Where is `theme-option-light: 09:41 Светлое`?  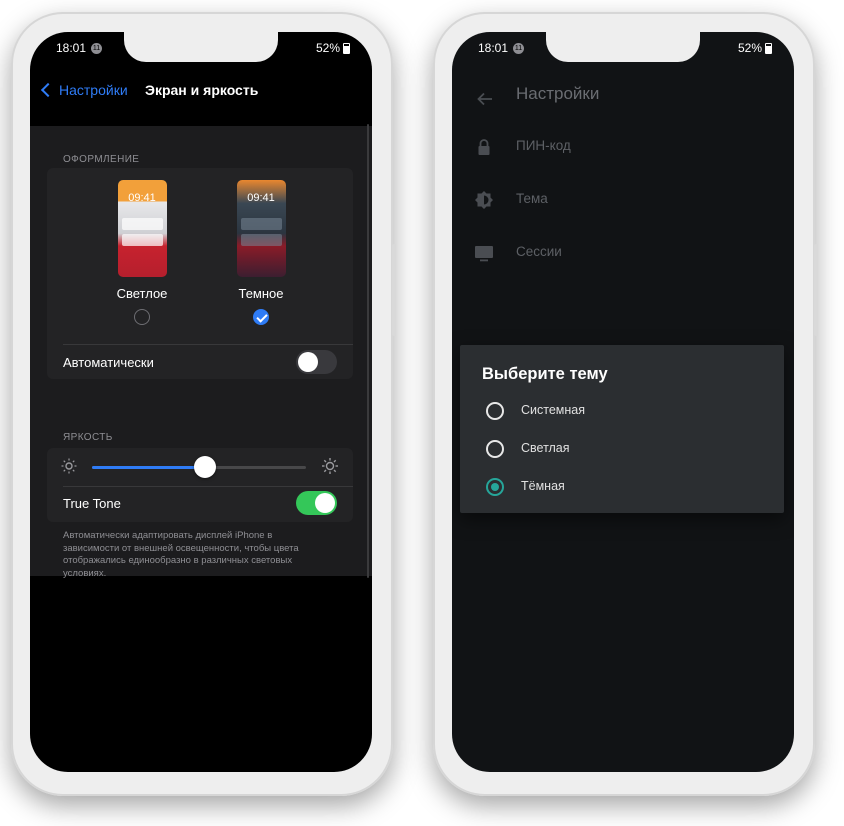
theme-option-light: 09:41 Светлое is located at coordinates (142, 252).